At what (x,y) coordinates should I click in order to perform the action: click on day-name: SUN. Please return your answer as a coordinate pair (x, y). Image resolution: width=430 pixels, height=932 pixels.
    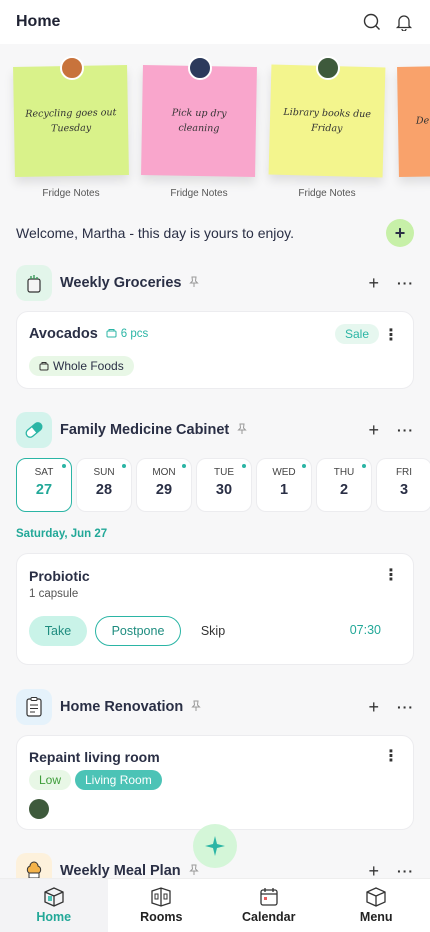
    Looking at the image, I should click on (104, 472).